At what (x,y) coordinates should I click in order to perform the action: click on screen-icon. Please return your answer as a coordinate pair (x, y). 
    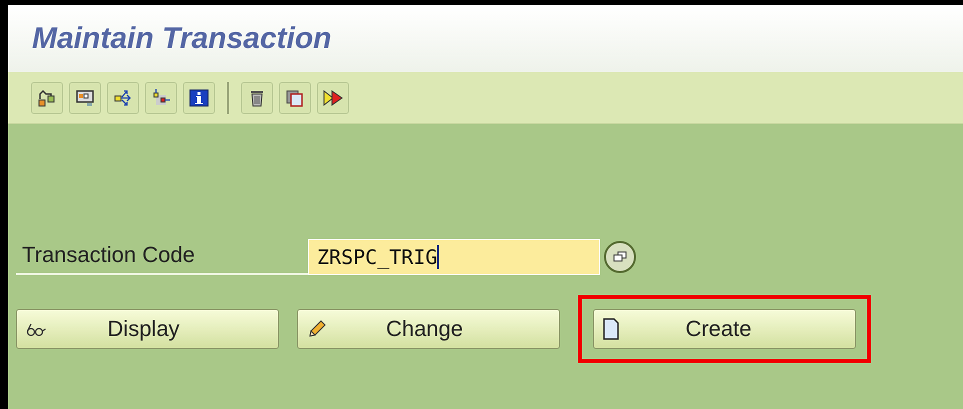
    Looking at the image, I should click on (85, 98).